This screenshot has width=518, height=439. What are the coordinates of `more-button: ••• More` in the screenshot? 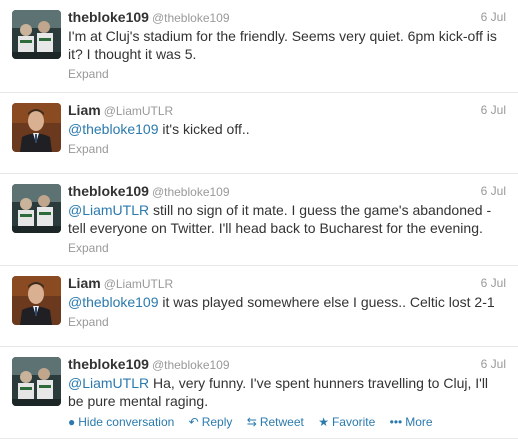 It's located at (411, 422).